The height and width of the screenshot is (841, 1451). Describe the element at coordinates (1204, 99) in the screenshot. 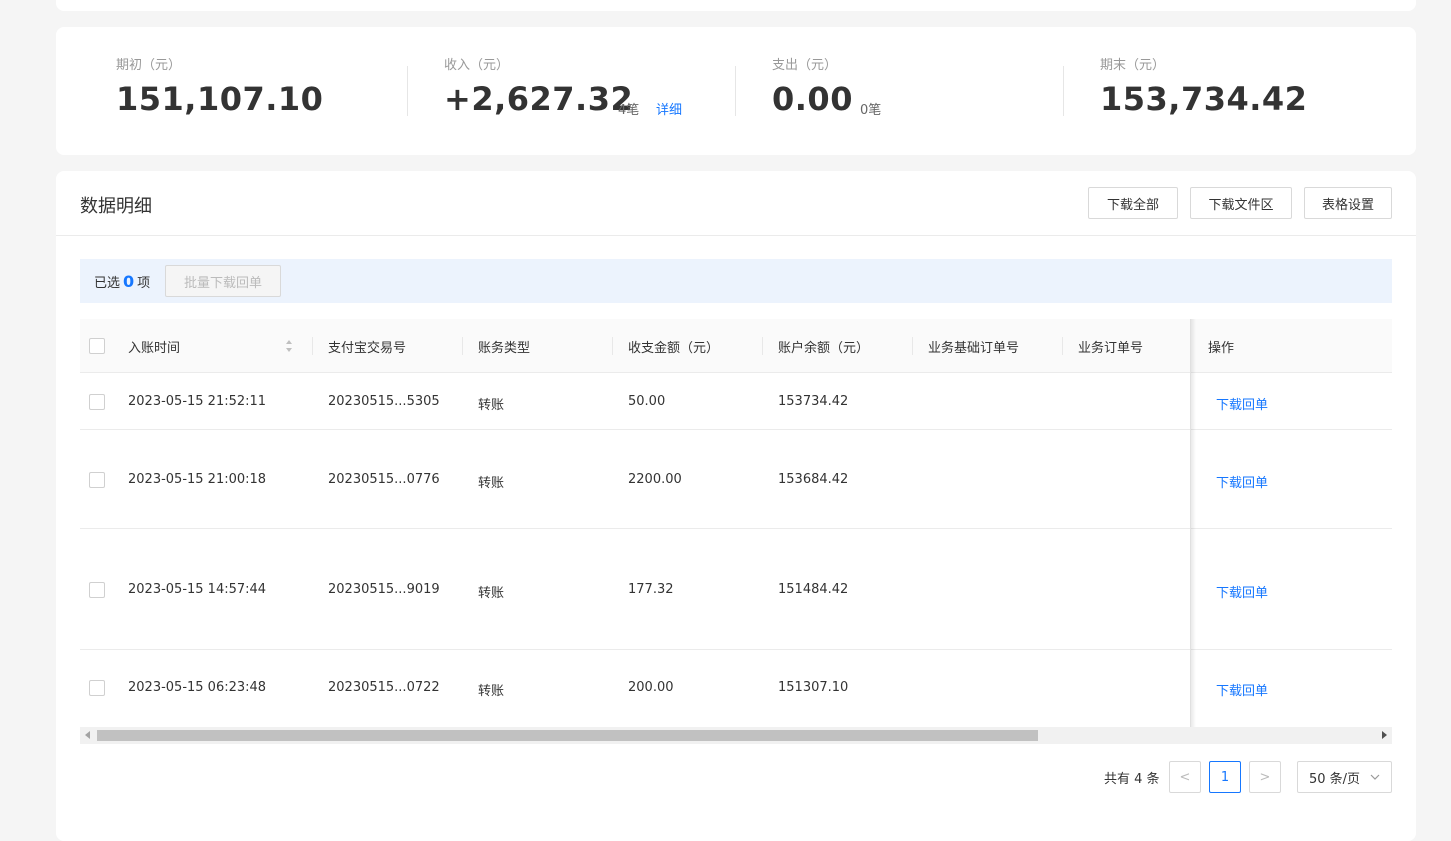

I see `closing-value: 153,734.42` at that location.